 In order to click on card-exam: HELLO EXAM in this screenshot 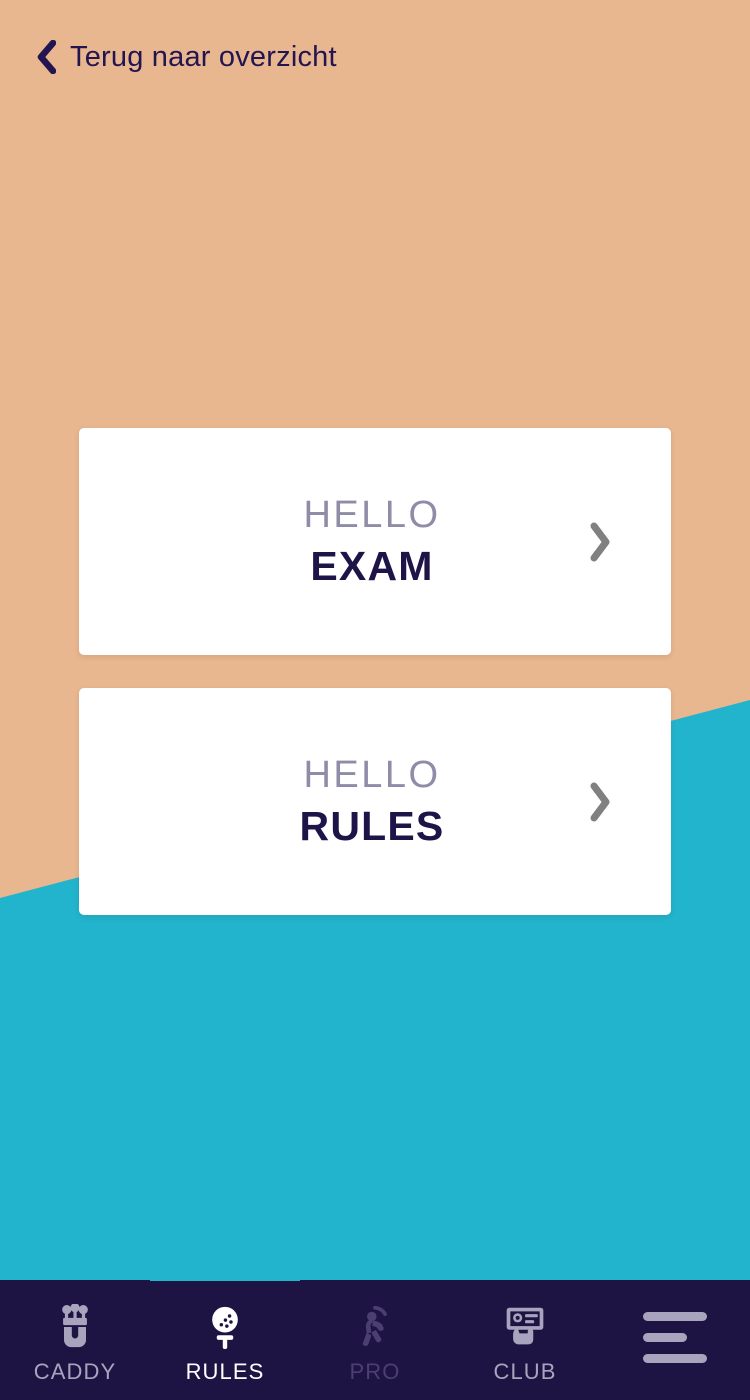, I will do `click(375, 541)`.